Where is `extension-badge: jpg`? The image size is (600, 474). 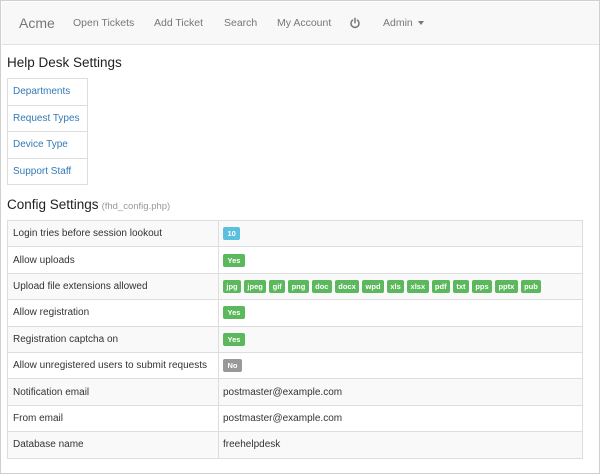 extension-badge: jpg is located at coordinates (232, 286).